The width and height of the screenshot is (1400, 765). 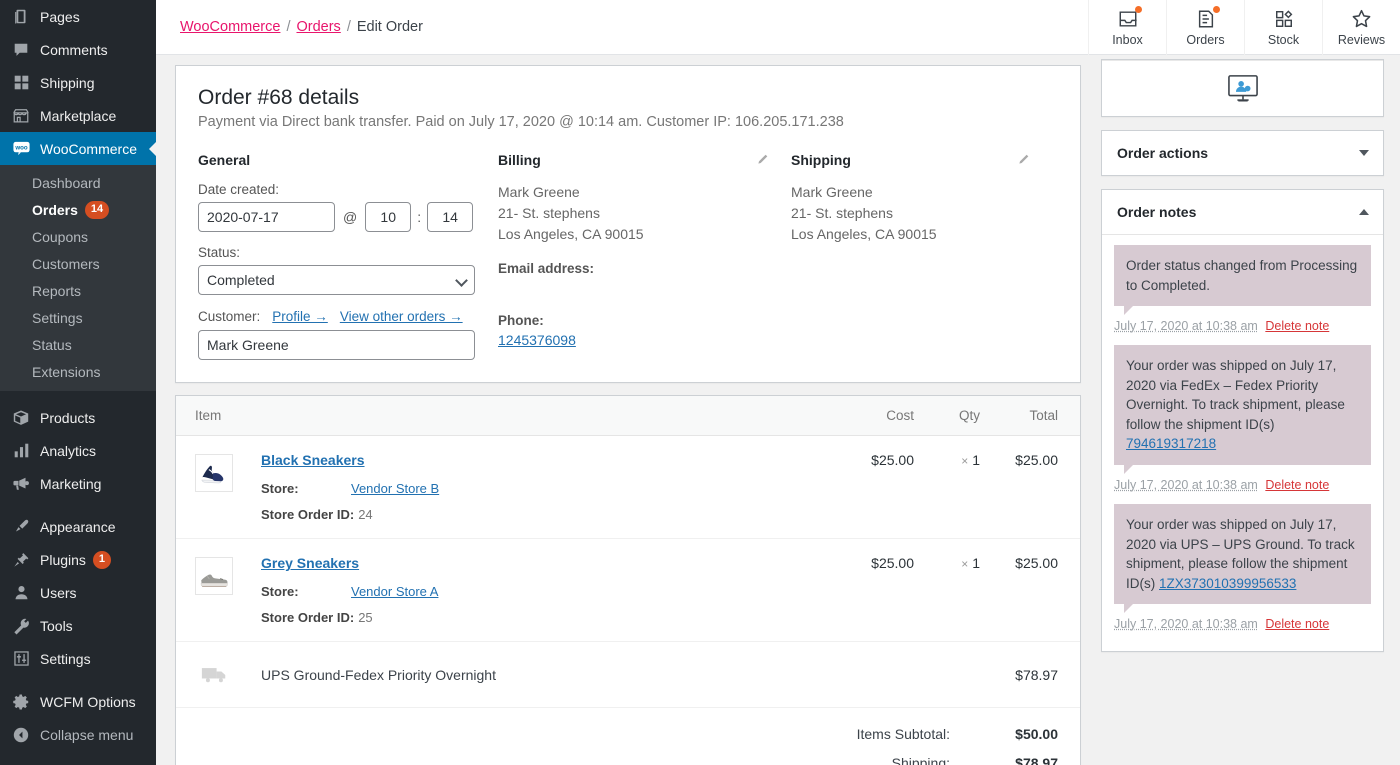 I want to click on items-table-header: Item Cost Qty Total, so click(x=628, y=416).